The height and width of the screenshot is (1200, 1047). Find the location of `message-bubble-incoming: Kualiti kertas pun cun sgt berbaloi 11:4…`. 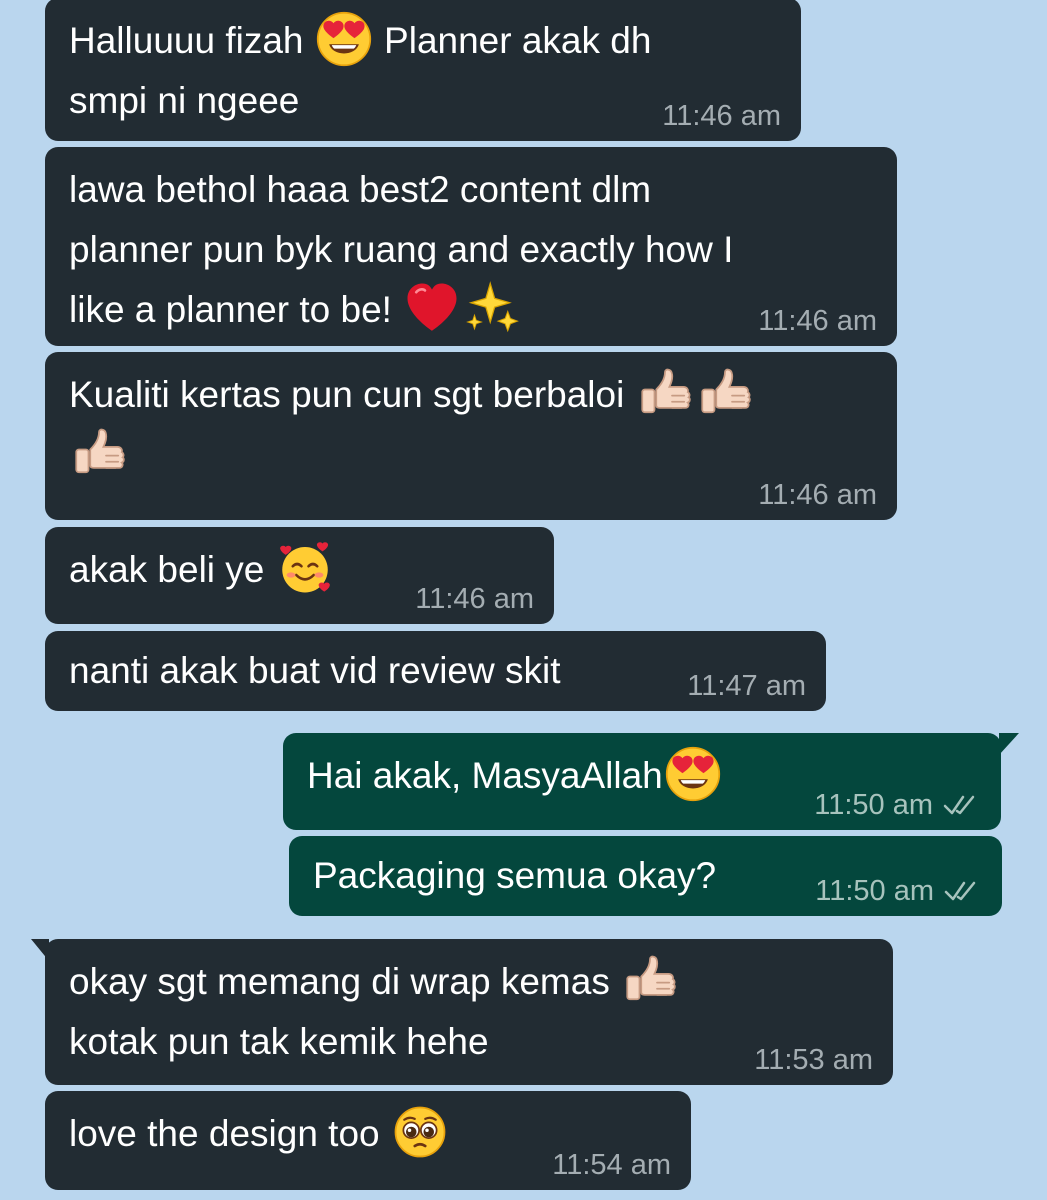

message-bubble-incoming: Kualiti kertas pun cun sgt berbaloi 11:4… is located at coordinates (471, 436).